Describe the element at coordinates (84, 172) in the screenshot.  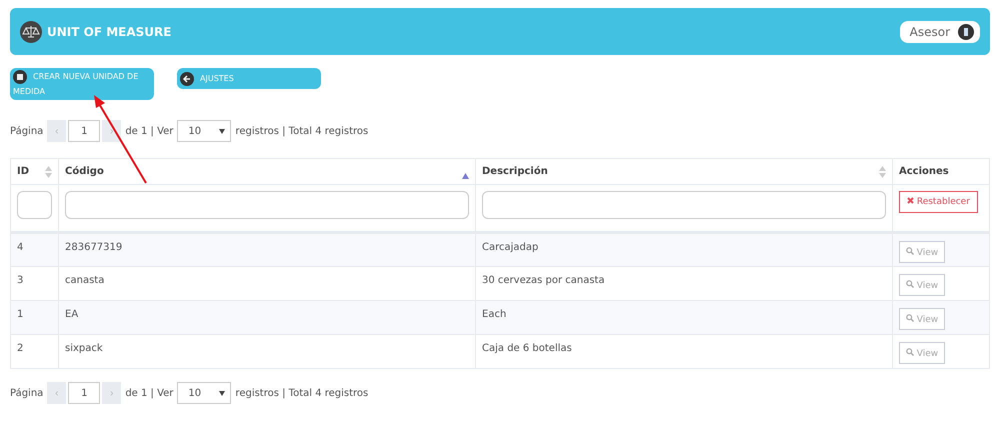
I see `column-header: Código` at that location.